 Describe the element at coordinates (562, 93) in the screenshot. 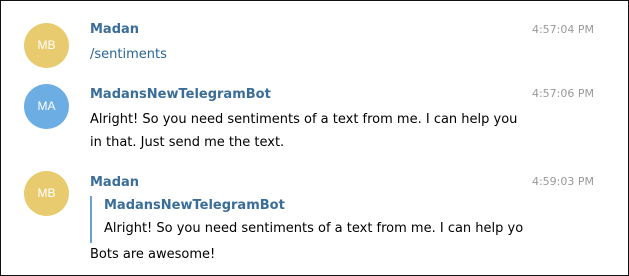

I see `message-timestamp: 4:57:06 PM` at that location.